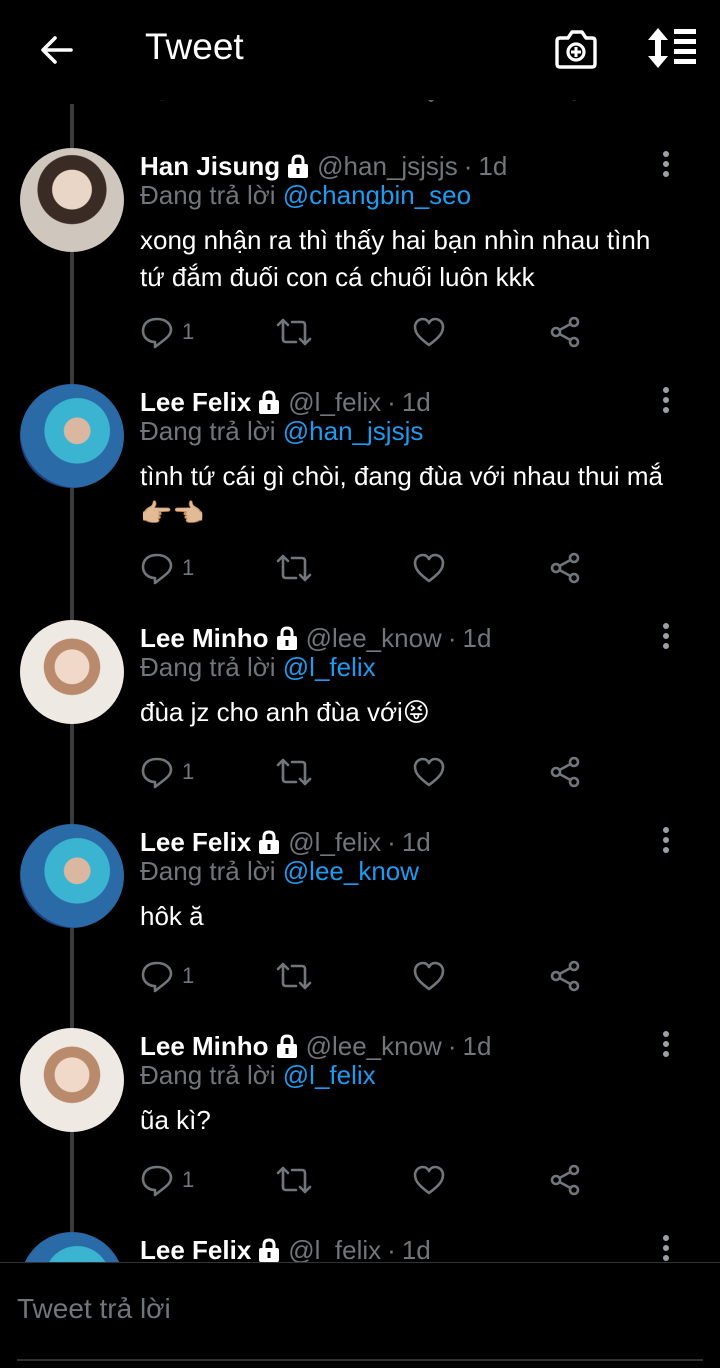 This screenshot has height=1368, width=720. What do you see at coordinates (194, 46) in the screenshot?
I see `page-title: Tweet` at bounding box center [194, 46].